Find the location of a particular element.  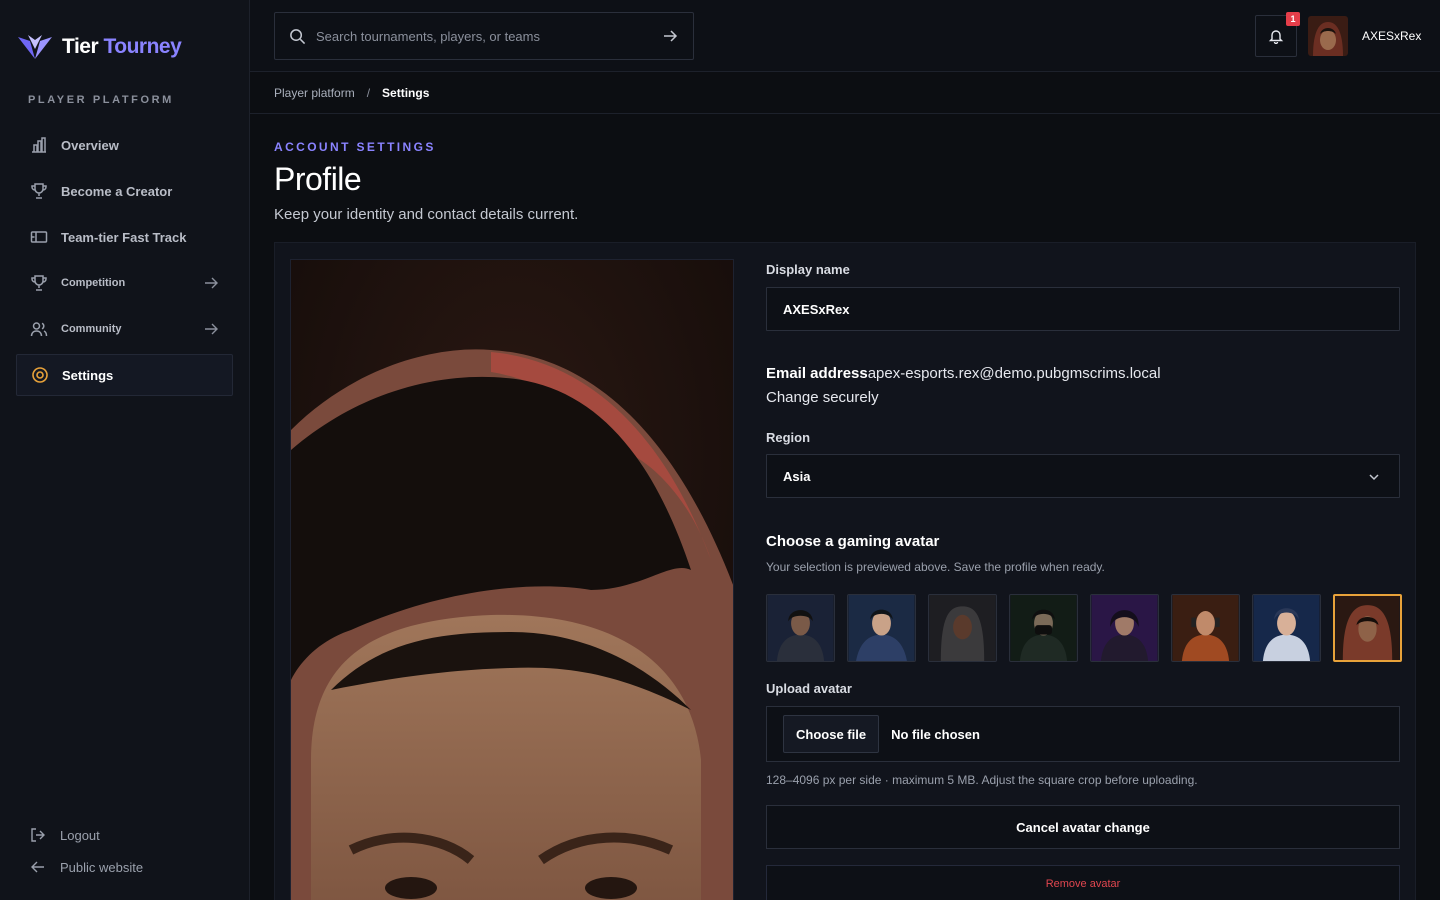

users-icon is located at coordinates (39, 329).